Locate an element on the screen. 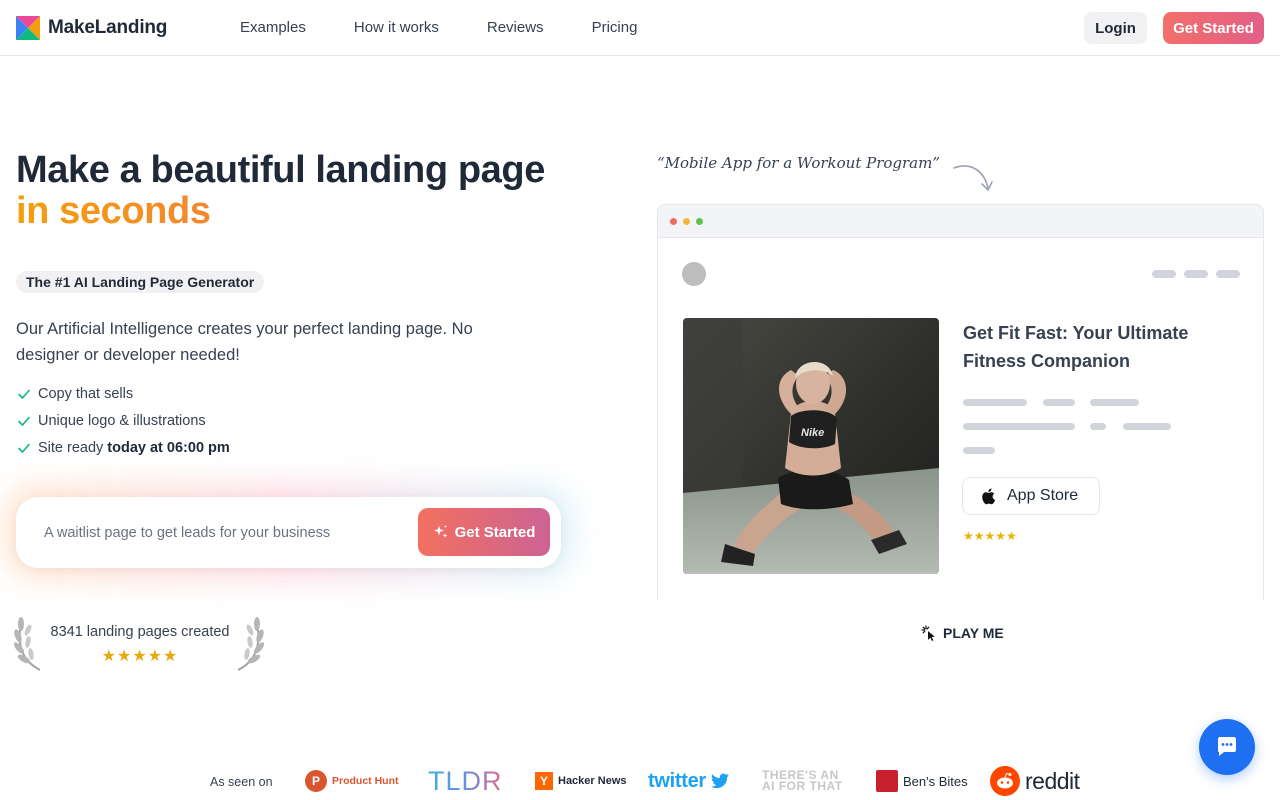 This screenshot has height=800, width=1280. chat-bubble-icon is located at coordinates (1227, 746).